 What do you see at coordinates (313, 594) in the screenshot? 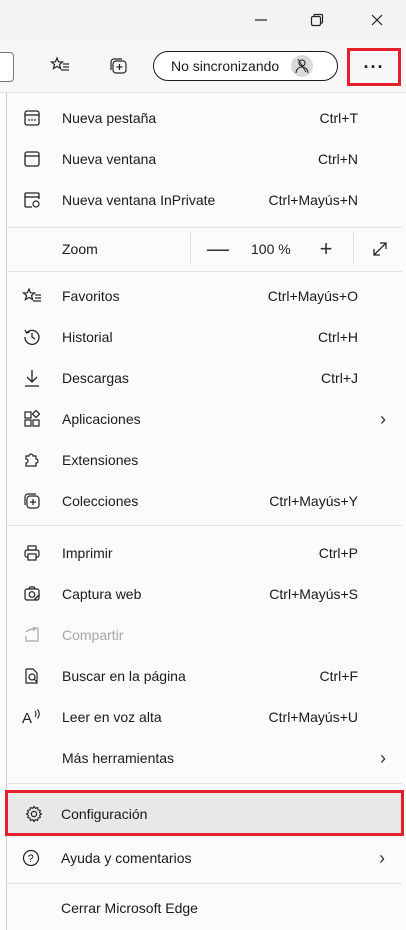
I see `menu-item-shortcut: Ctrl+Mayús+S` at bounding box center [313, 594].